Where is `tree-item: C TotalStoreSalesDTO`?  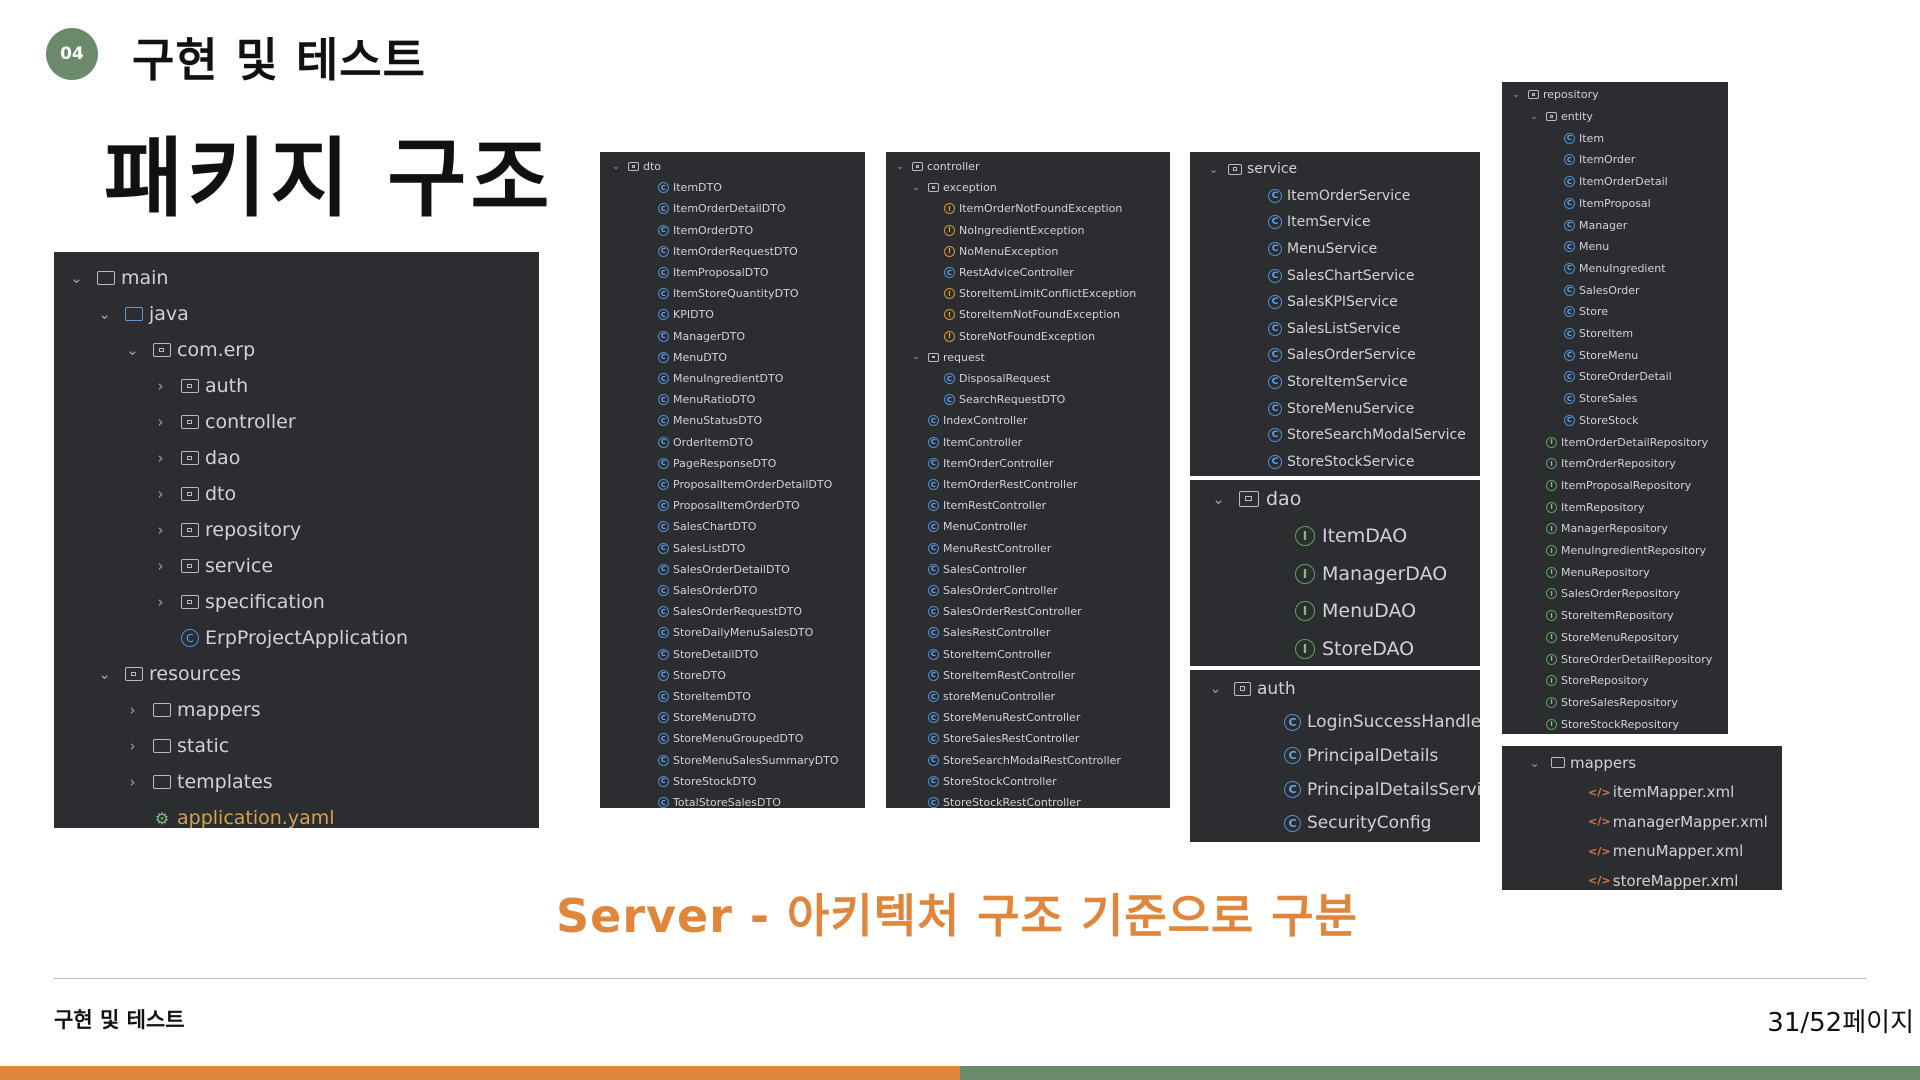
tree-item: C TotalStoreSalesDTO is located at coordinates (690, 800).